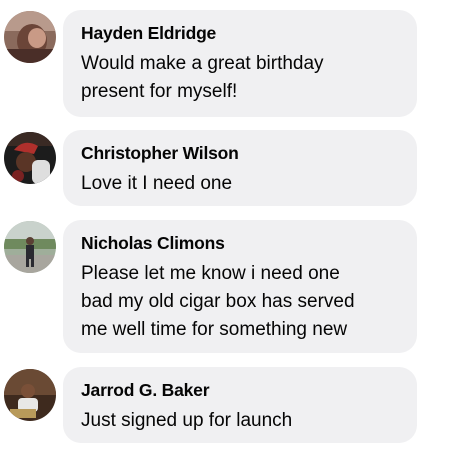 Image resolution: width=450 pixels, height=450 pixels. What do you see at coordinates (240, 390) in the screenshot?
I see `comment-author: Jarrod G. Baker` at bounding box center [240, 390].